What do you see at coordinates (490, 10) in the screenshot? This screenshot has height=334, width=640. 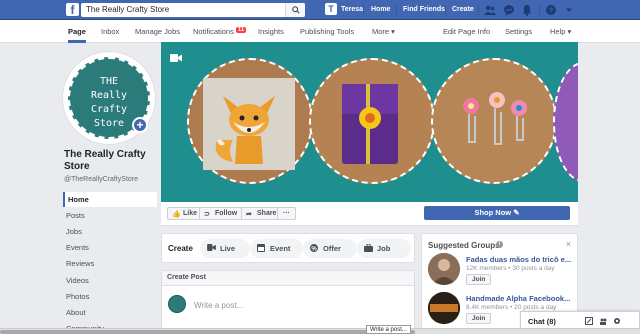 I see `friend-requests-icon` at bounding box center [490, 10].